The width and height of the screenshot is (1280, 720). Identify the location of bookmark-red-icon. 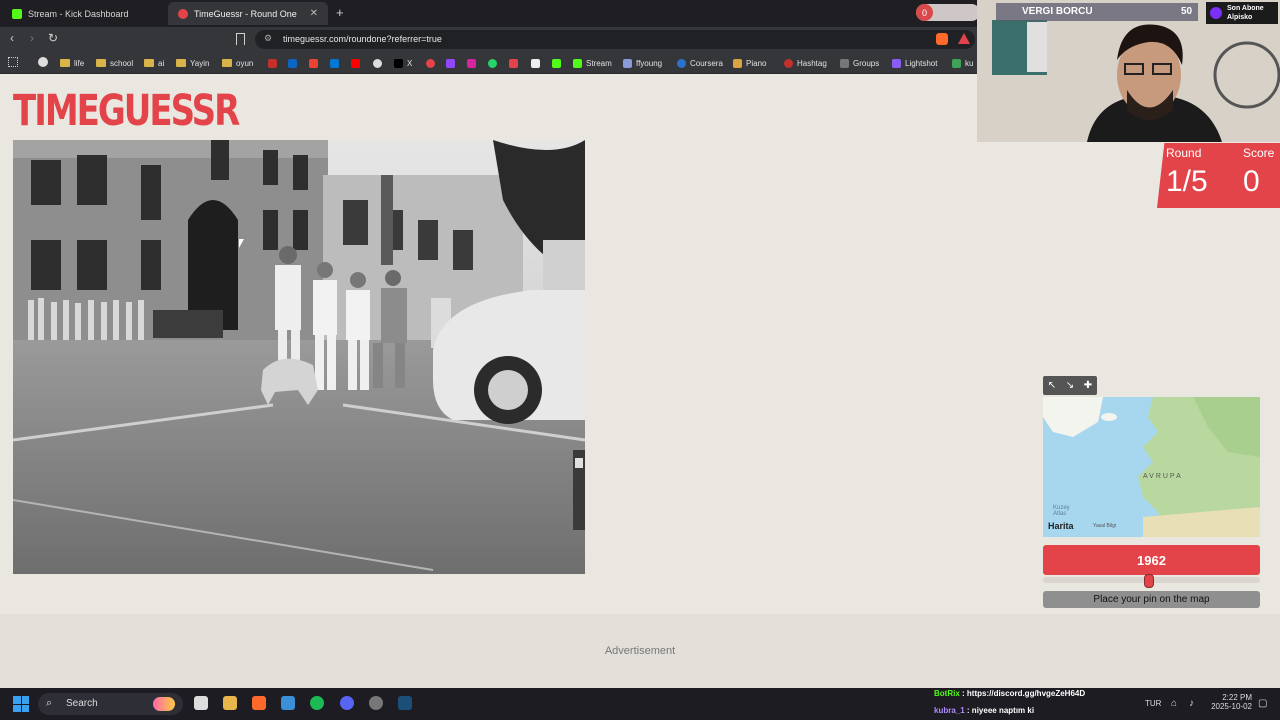
(272, 63).